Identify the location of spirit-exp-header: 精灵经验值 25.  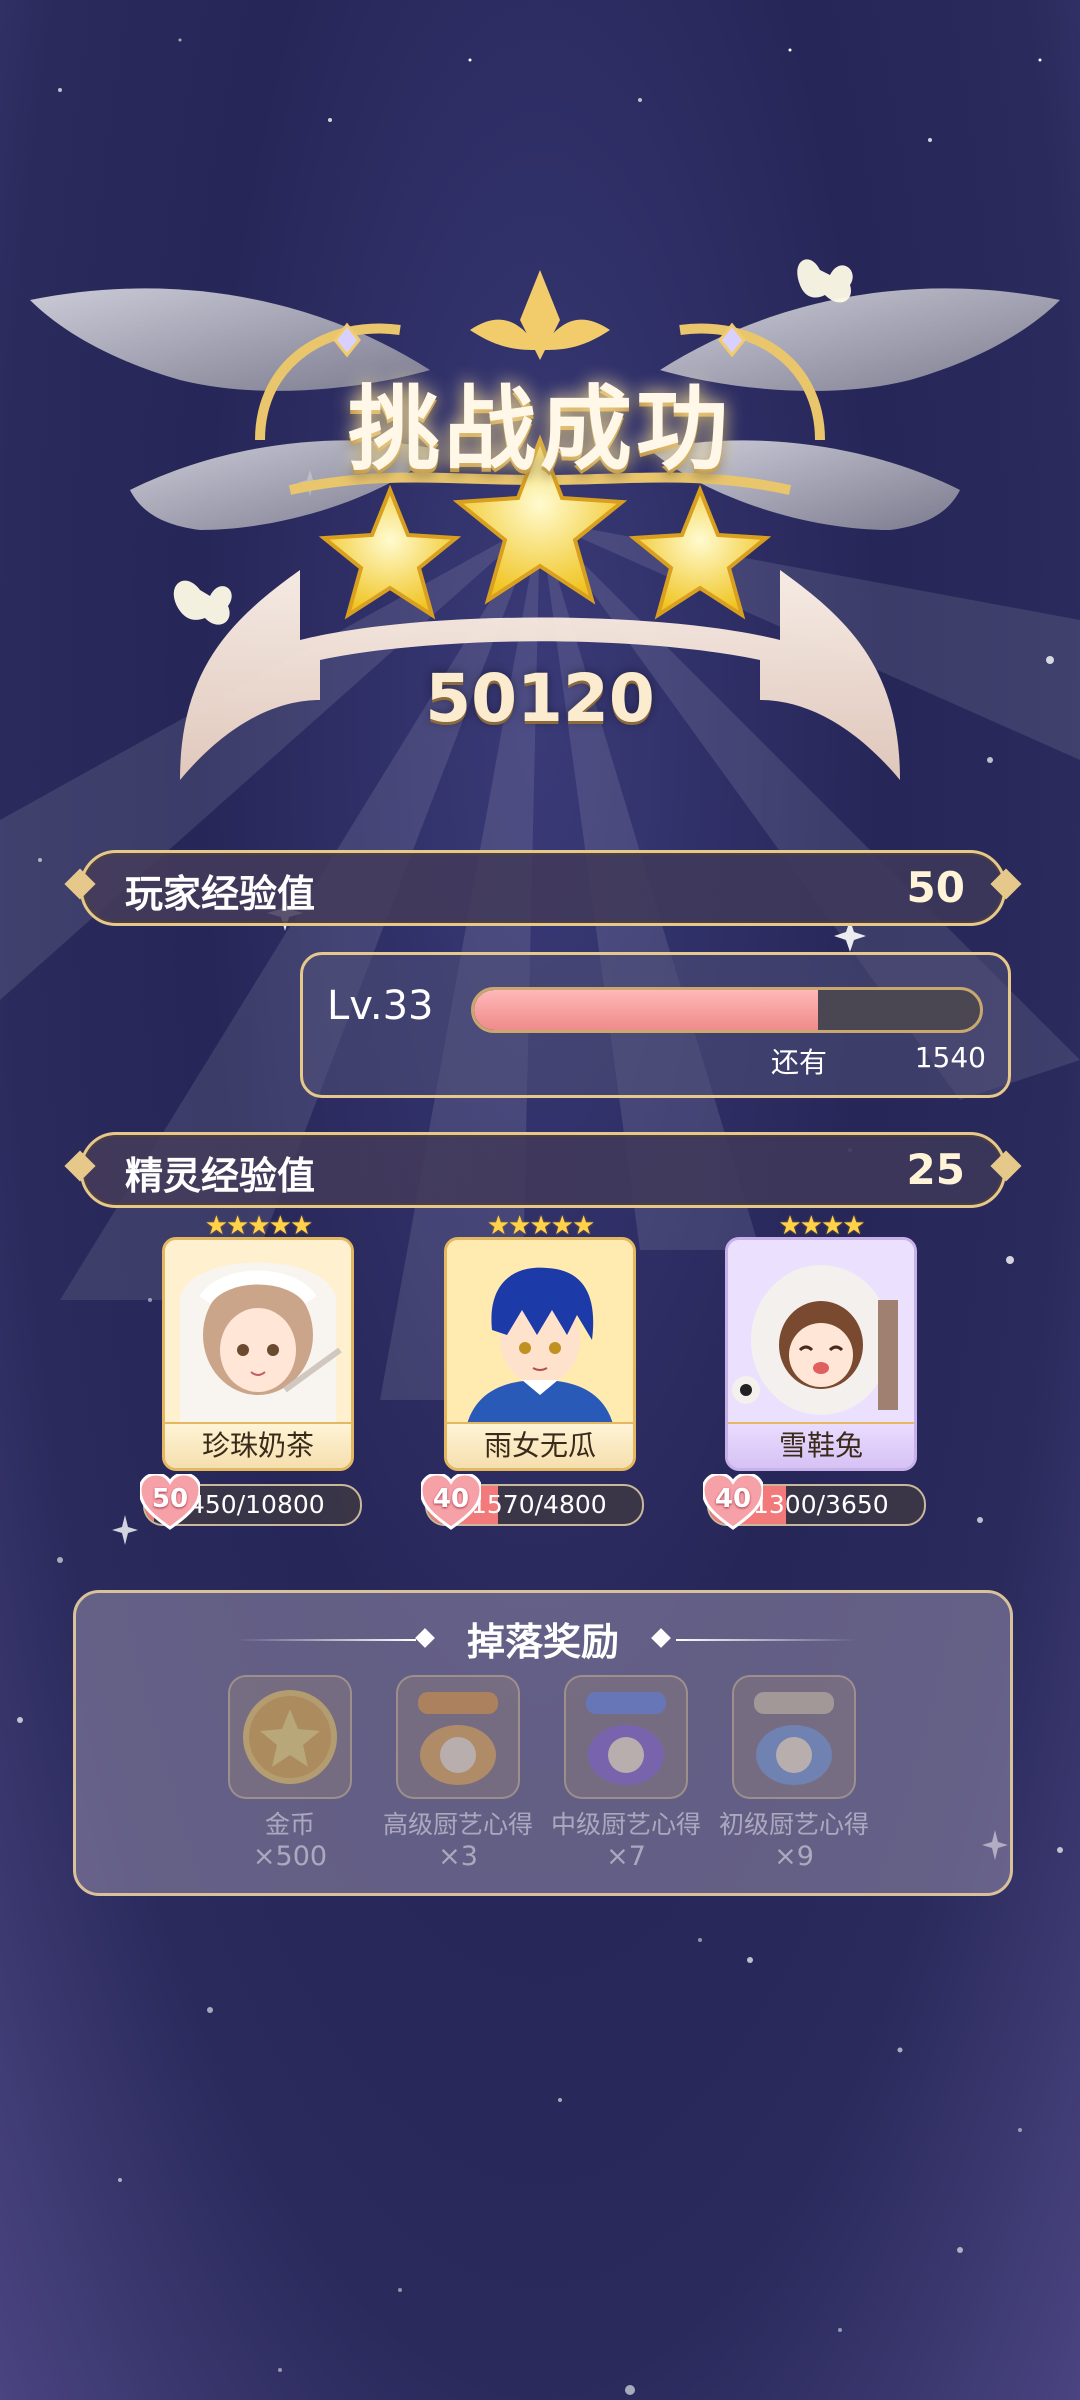
(543, 1170).